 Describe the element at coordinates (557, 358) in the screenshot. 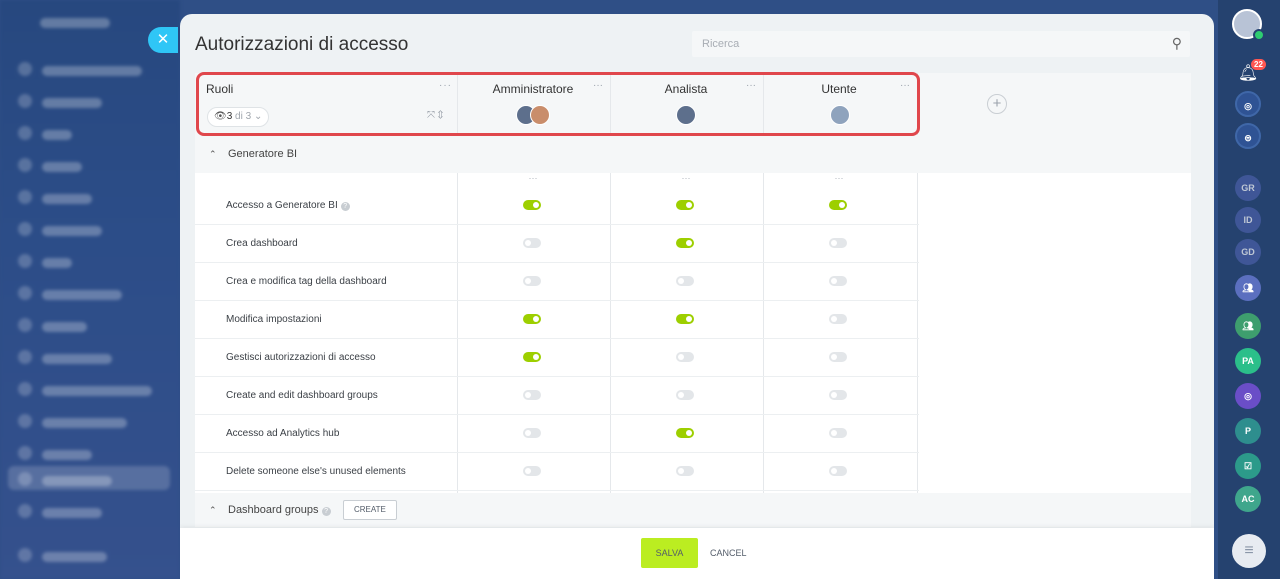

I see `permission-row: Gestisci autorizzazioni di accesso` at that location.